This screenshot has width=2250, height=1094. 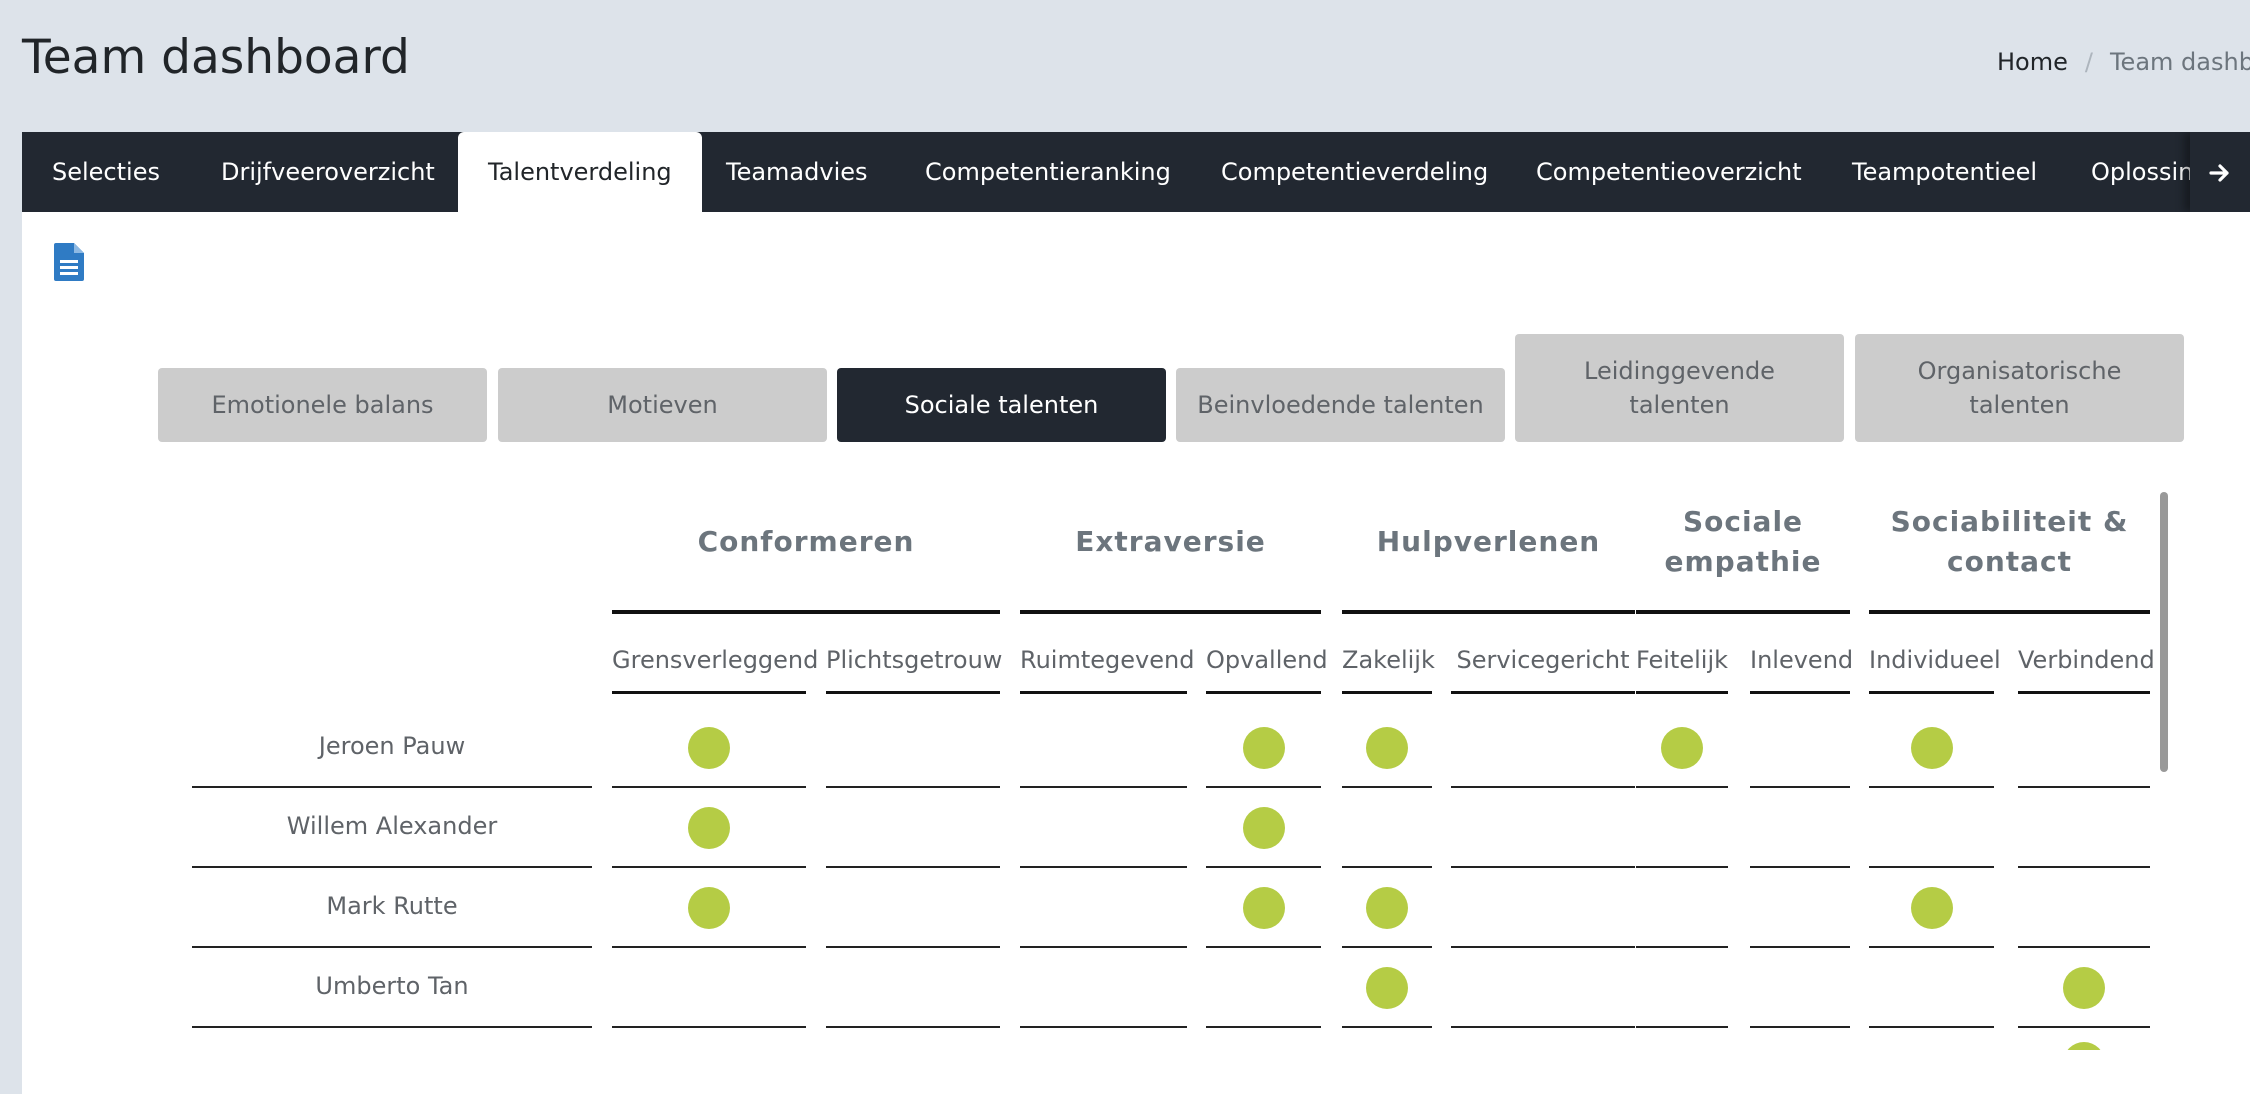 What do you see at coordinates (1802, 660) in the screenshot?
I see `column-header: Inlevend` at bounding box center [1802, 660].